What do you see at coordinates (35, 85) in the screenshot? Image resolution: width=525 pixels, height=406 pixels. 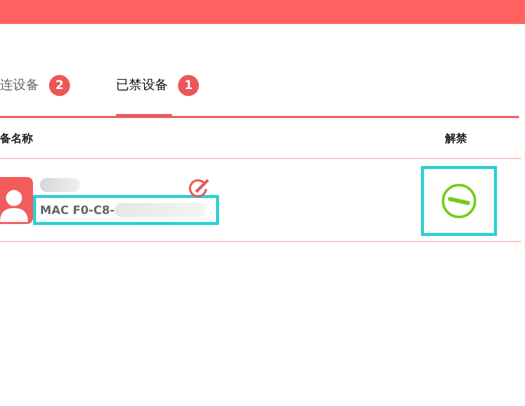 I see `tab: 连设备 2` at bounding box center [35, 85].